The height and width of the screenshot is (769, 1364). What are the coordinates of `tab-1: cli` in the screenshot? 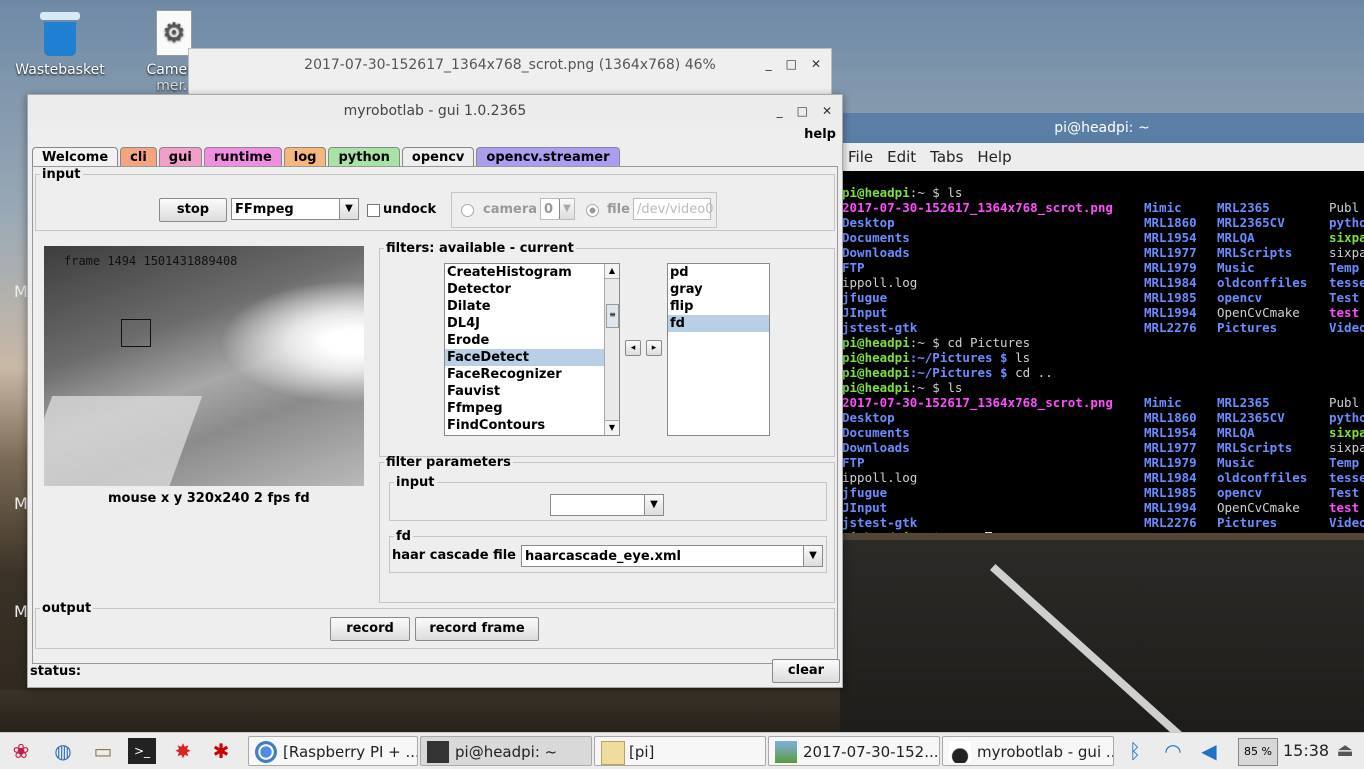 It's located at (138, 157).